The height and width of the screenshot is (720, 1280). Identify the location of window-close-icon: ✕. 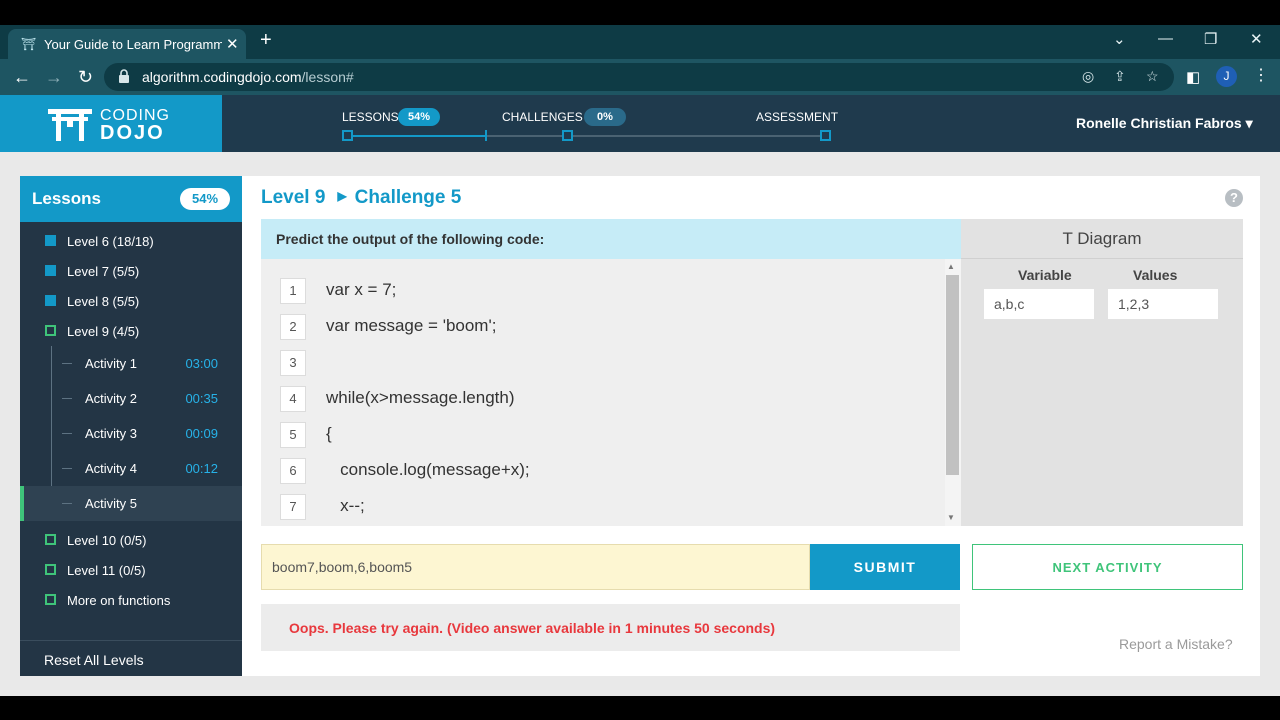
(1256, 39).